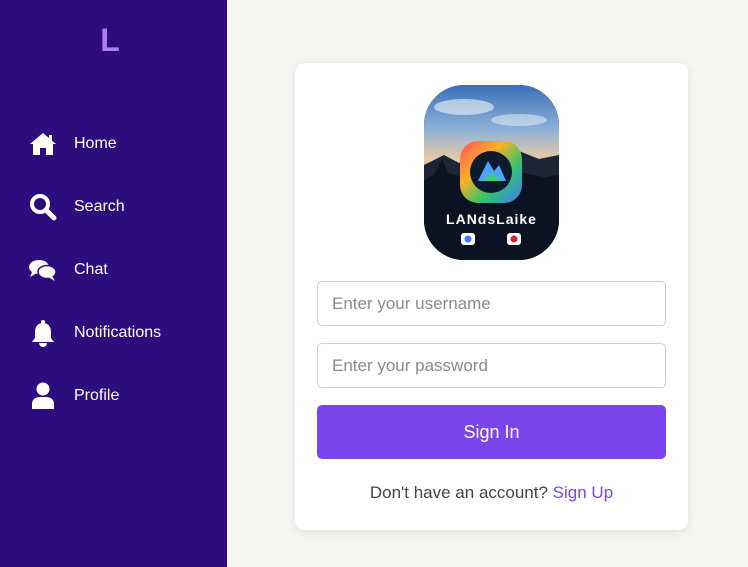  Describe the element at coordinates (99, 206) in the screenshot. I see `sidebar-item-label: Search` at that location.